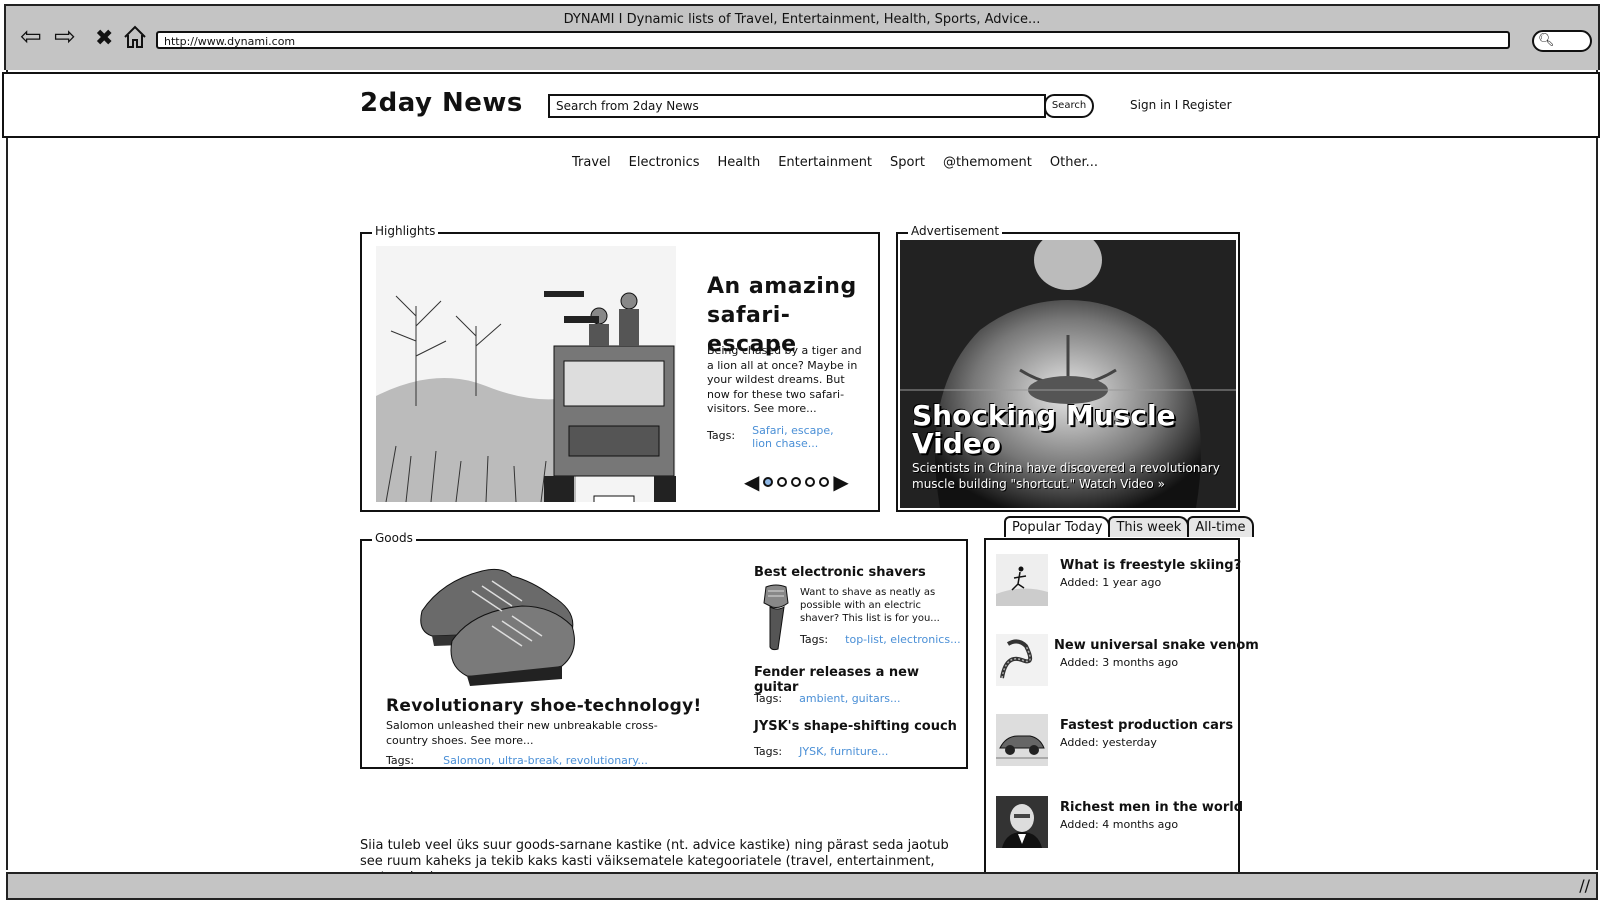  I want to click on nav-item-themoment: @themoment, so click(987, 162).